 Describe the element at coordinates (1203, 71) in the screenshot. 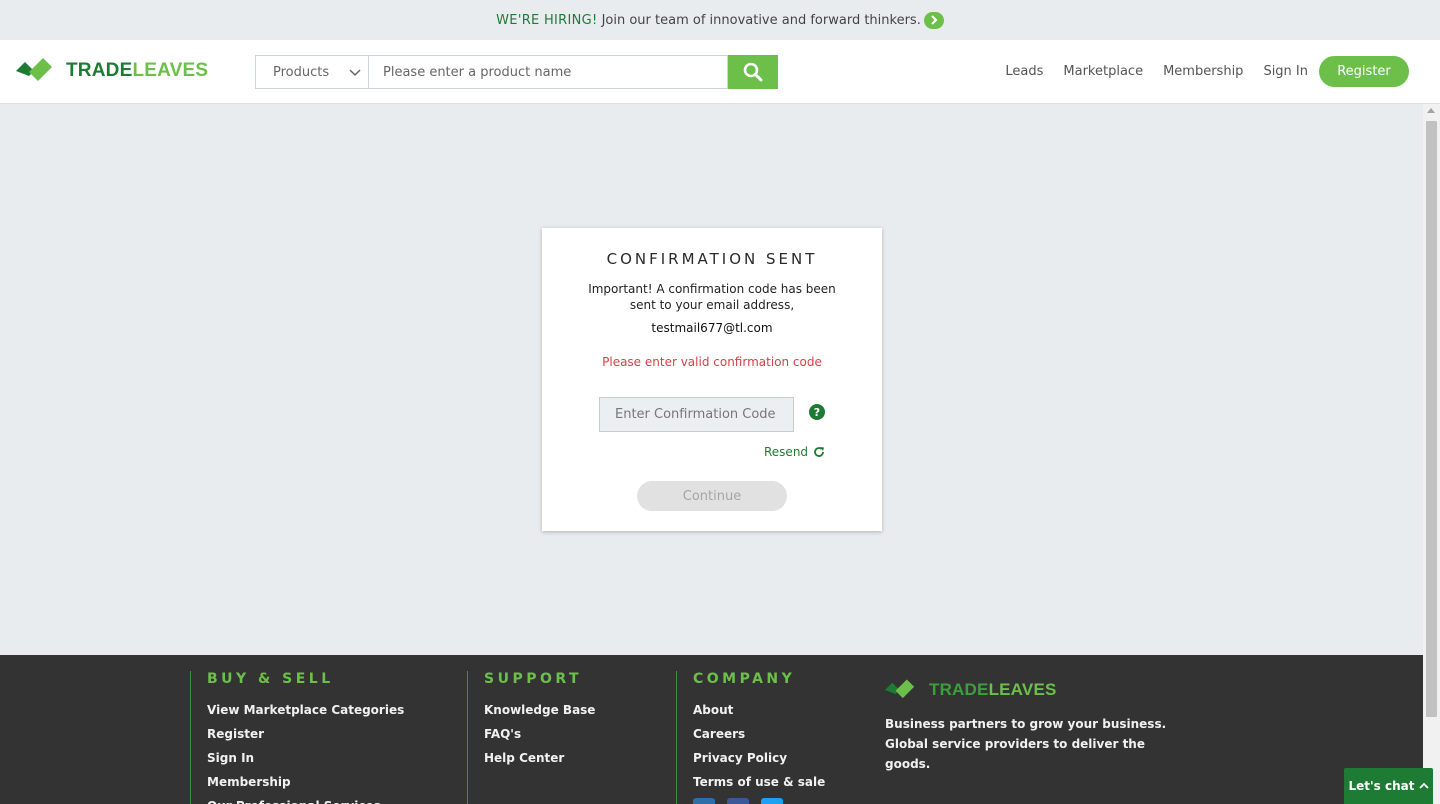

I see `nav-membership: Membership` at that location.